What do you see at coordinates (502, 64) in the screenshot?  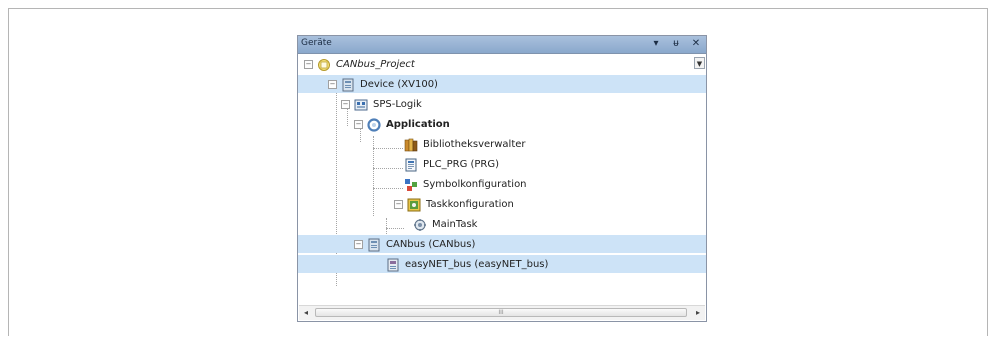 I see `tree-item-project: − CANbus_Project ▼` at bounding box center [502, 64].